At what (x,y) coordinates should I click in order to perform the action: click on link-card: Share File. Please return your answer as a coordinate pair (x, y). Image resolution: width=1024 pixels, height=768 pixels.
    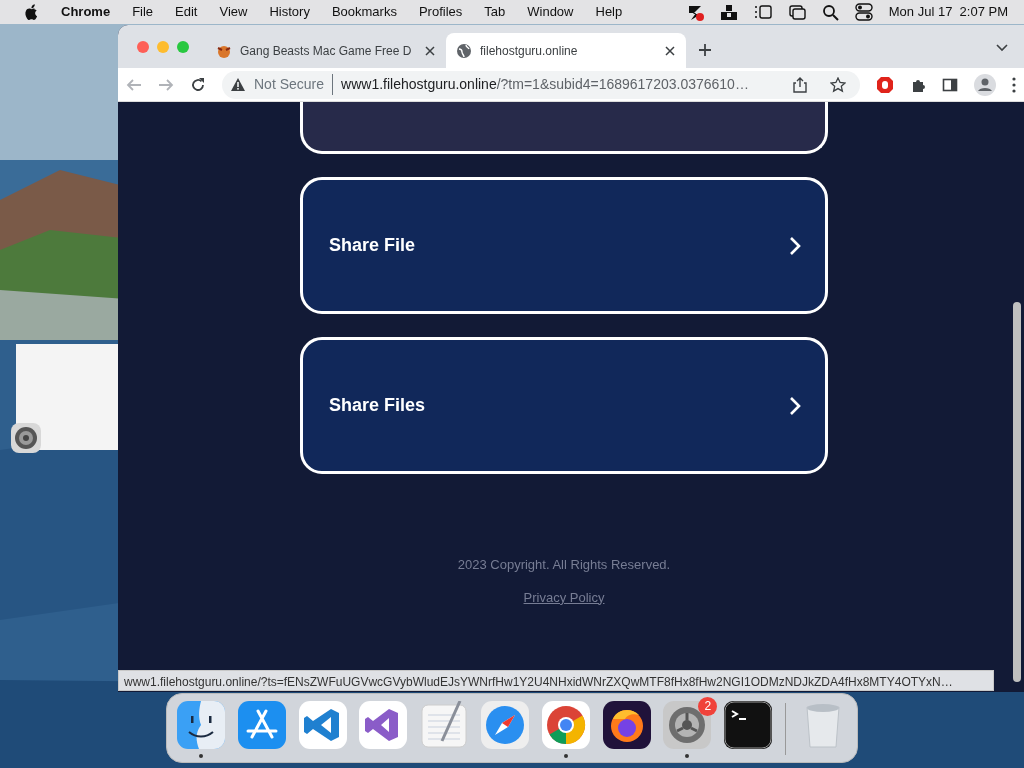
    Looking at the image, I should click on (564, 245).